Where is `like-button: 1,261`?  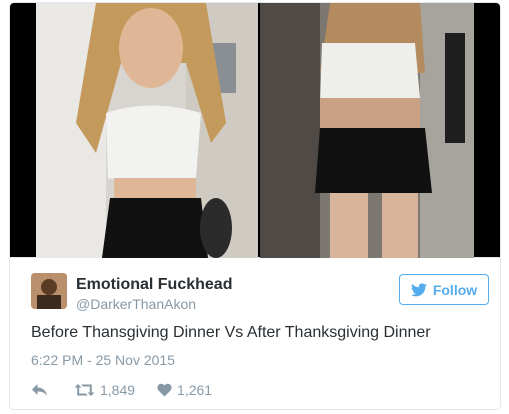 like-button: 1,261 is located at coordinates (184, 390).